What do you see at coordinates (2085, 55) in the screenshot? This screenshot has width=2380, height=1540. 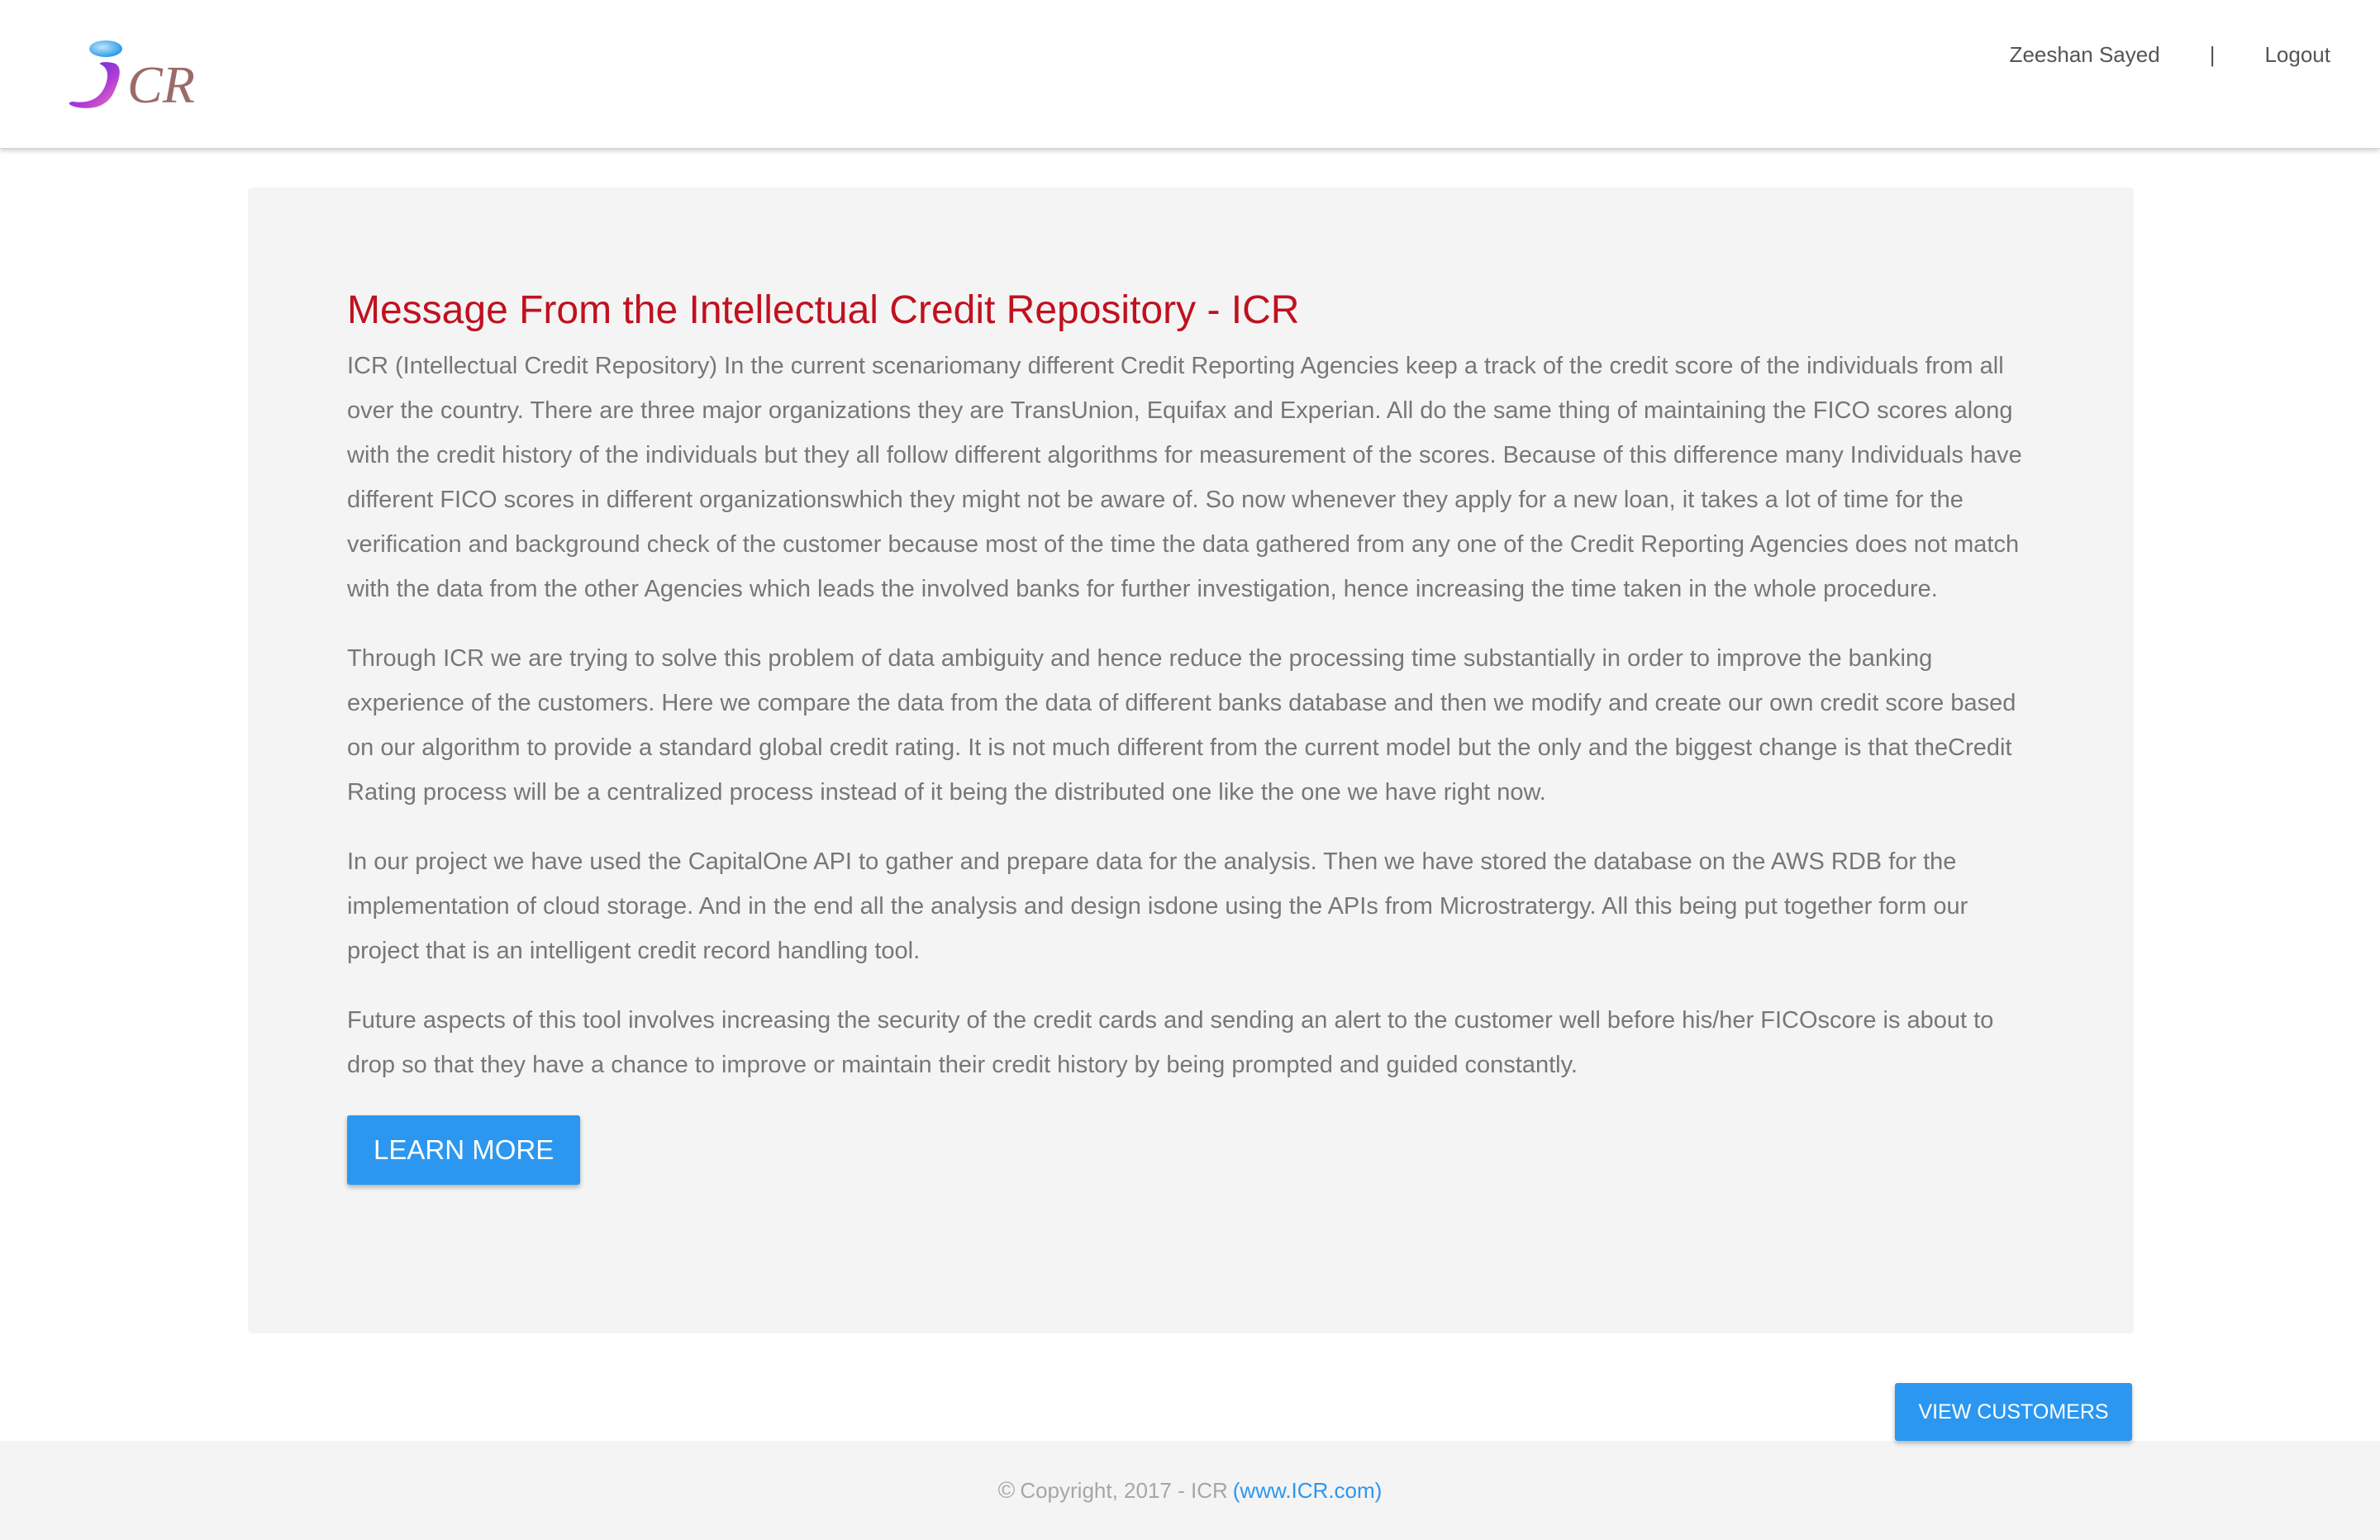 I see `user-name: Zeeshan Sayed` at bounding box center [2085, 55].